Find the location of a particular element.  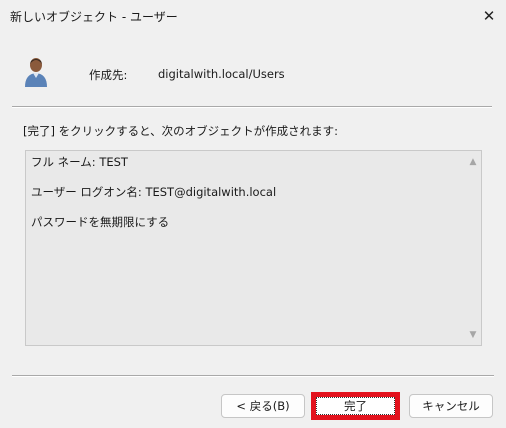

user-icon is located at coordinates (36, 72).